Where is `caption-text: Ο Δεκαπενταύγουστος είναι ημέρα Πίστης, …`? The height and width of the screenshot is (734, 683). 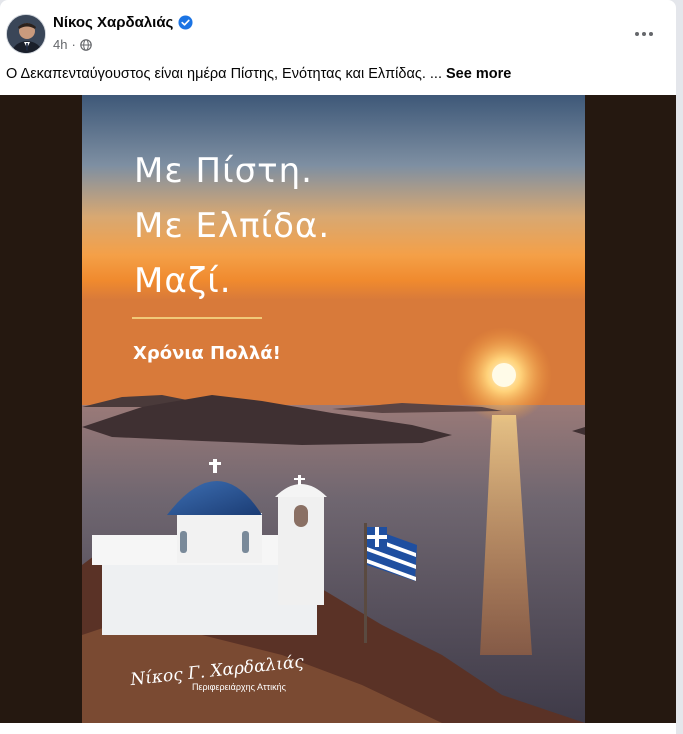 caption-text: Ο Δεκαπενταύγουστος είναι ημέρα Πίστης, … is located at coordinates (224, 74).